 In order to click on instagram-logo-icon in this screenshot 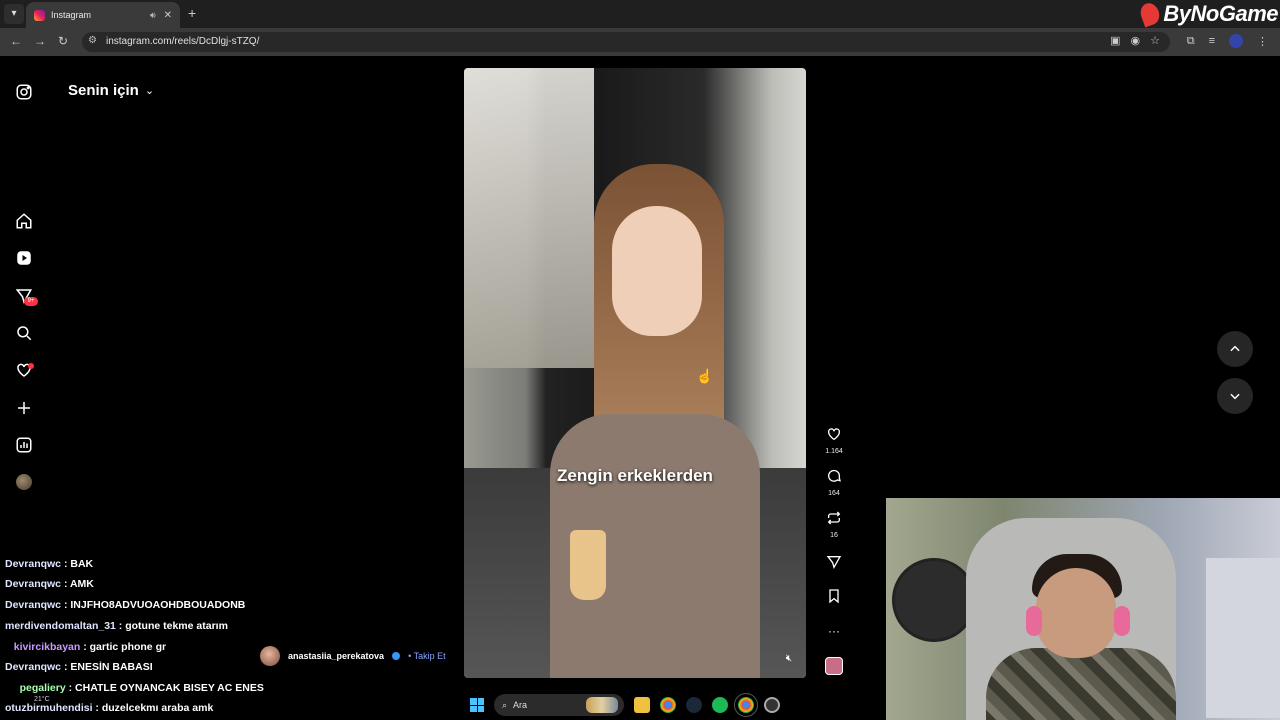, I will do `click(24, 92)`.